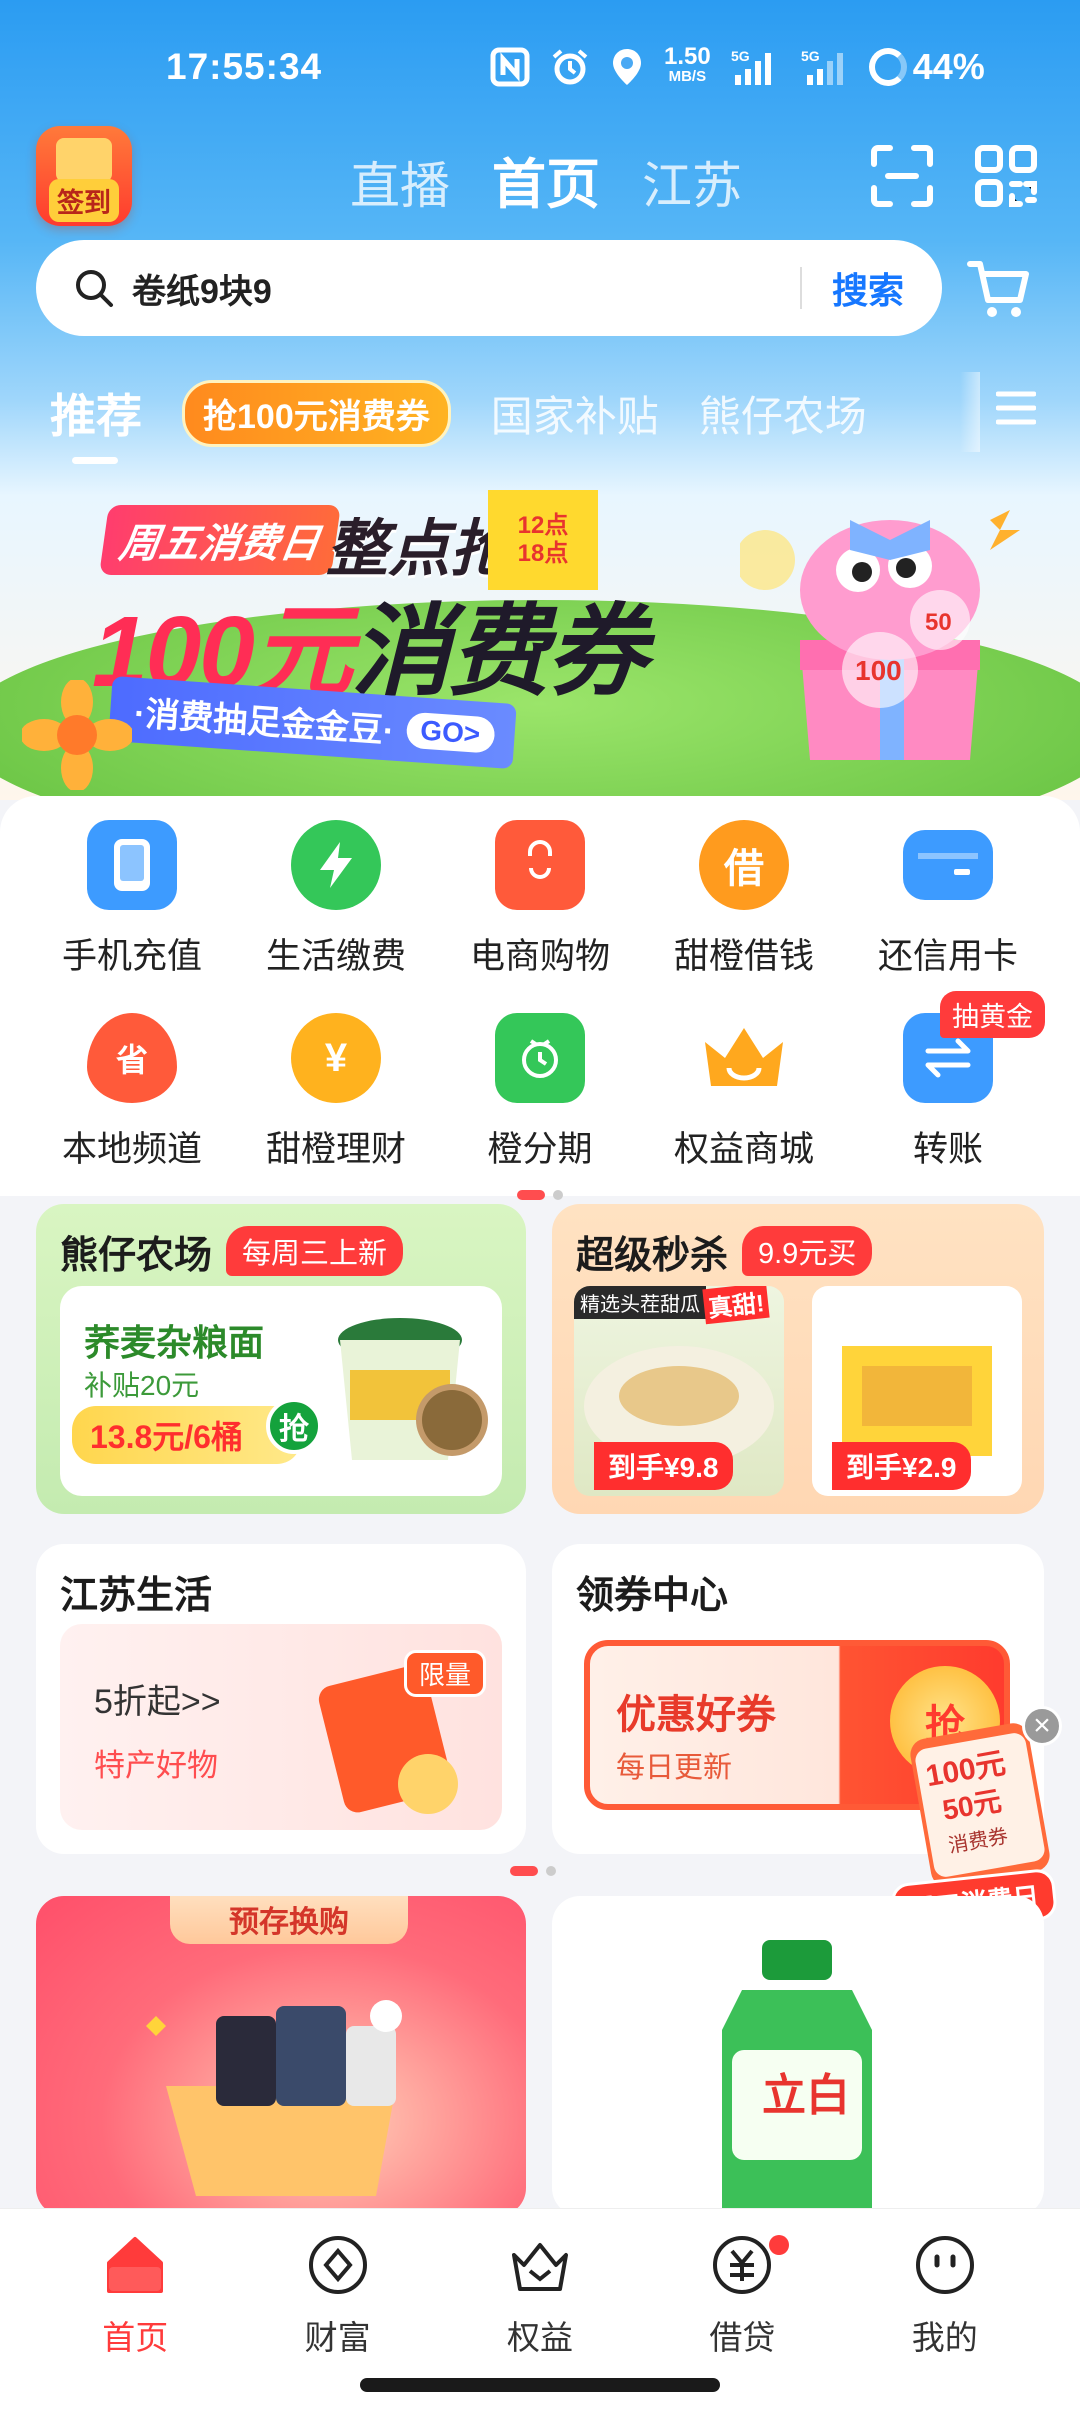 The height and width of the screenshot is (2412, 1080). Describe the element at coordinates (901, 1466) in the screenshot. I see `flash-product-2-price: 到手¥2.9` at that location.